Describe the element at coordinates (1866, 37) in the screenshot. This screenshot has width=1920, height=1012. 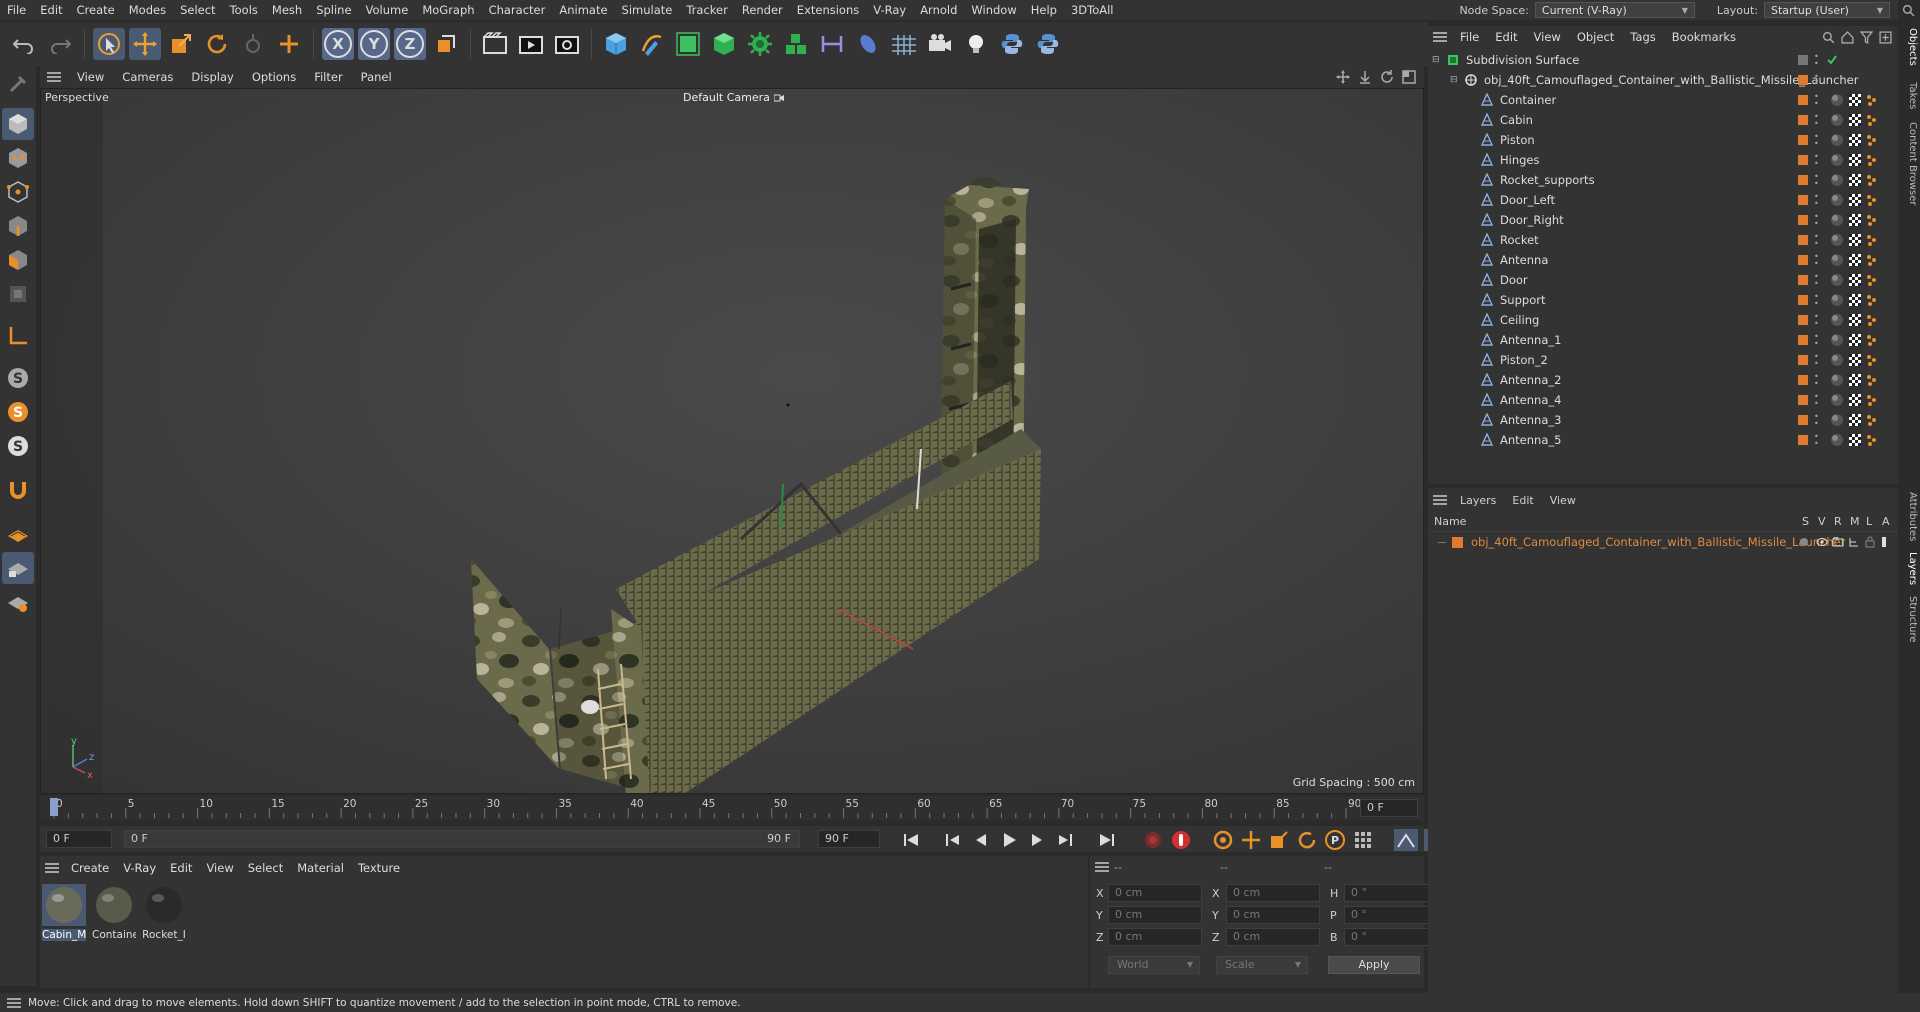
I see `filter-icon` at that location.